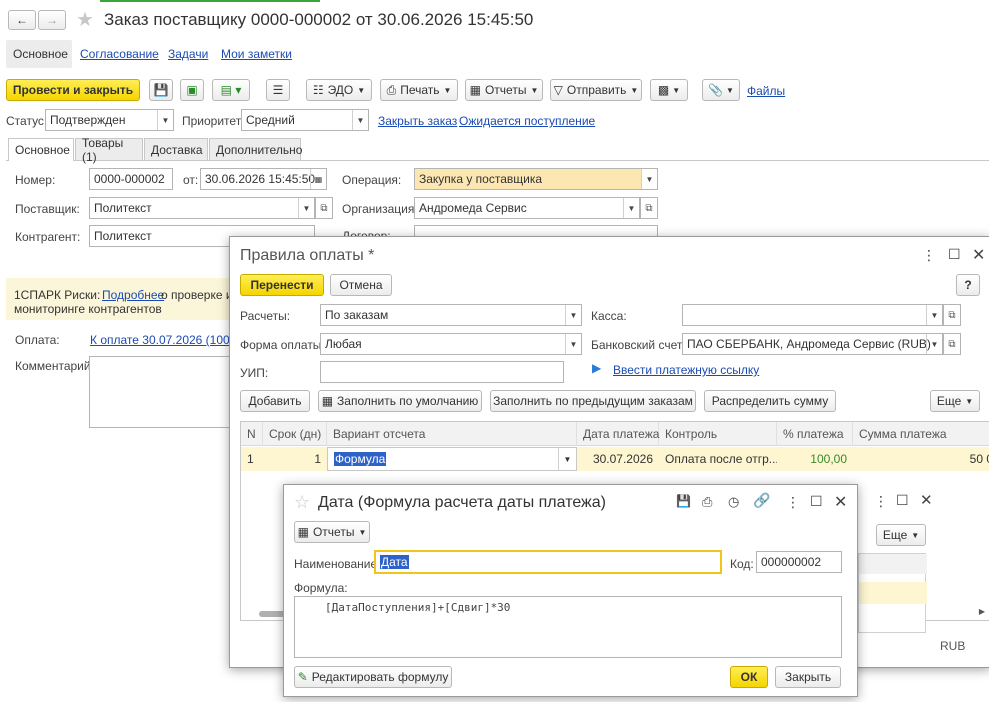 The image size is (989, 702). I want to click on status-select: Подтвержден ▼, so click(109, 120).